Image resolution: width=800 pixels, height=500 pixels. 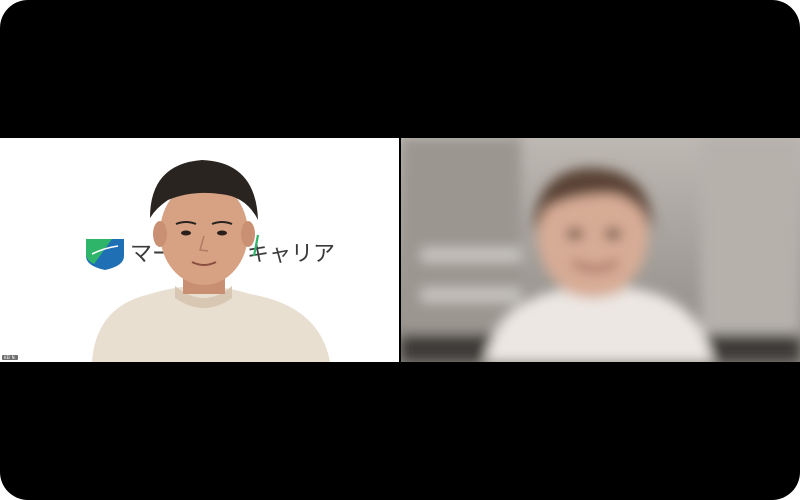 What do you see at coordinates (291, 254) in the screenshot?
I see `logo-text-right: キャリア` at bounding box center [291, 254].